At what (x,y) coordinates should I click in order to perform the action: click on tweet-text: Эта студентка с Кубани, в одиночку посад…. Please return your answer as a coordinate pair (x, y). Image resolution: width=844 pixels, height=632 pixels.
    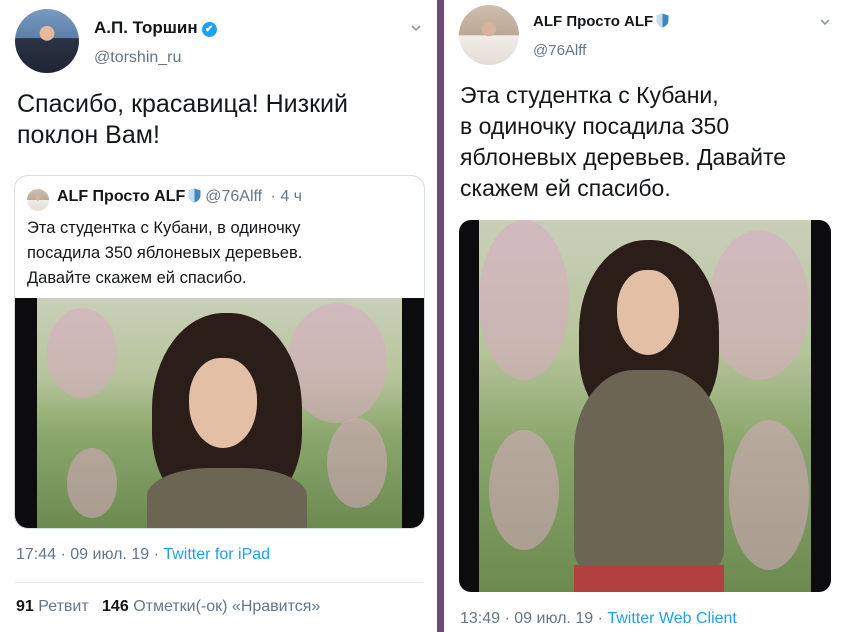
    Looking at the image, I should click on (623, 141).